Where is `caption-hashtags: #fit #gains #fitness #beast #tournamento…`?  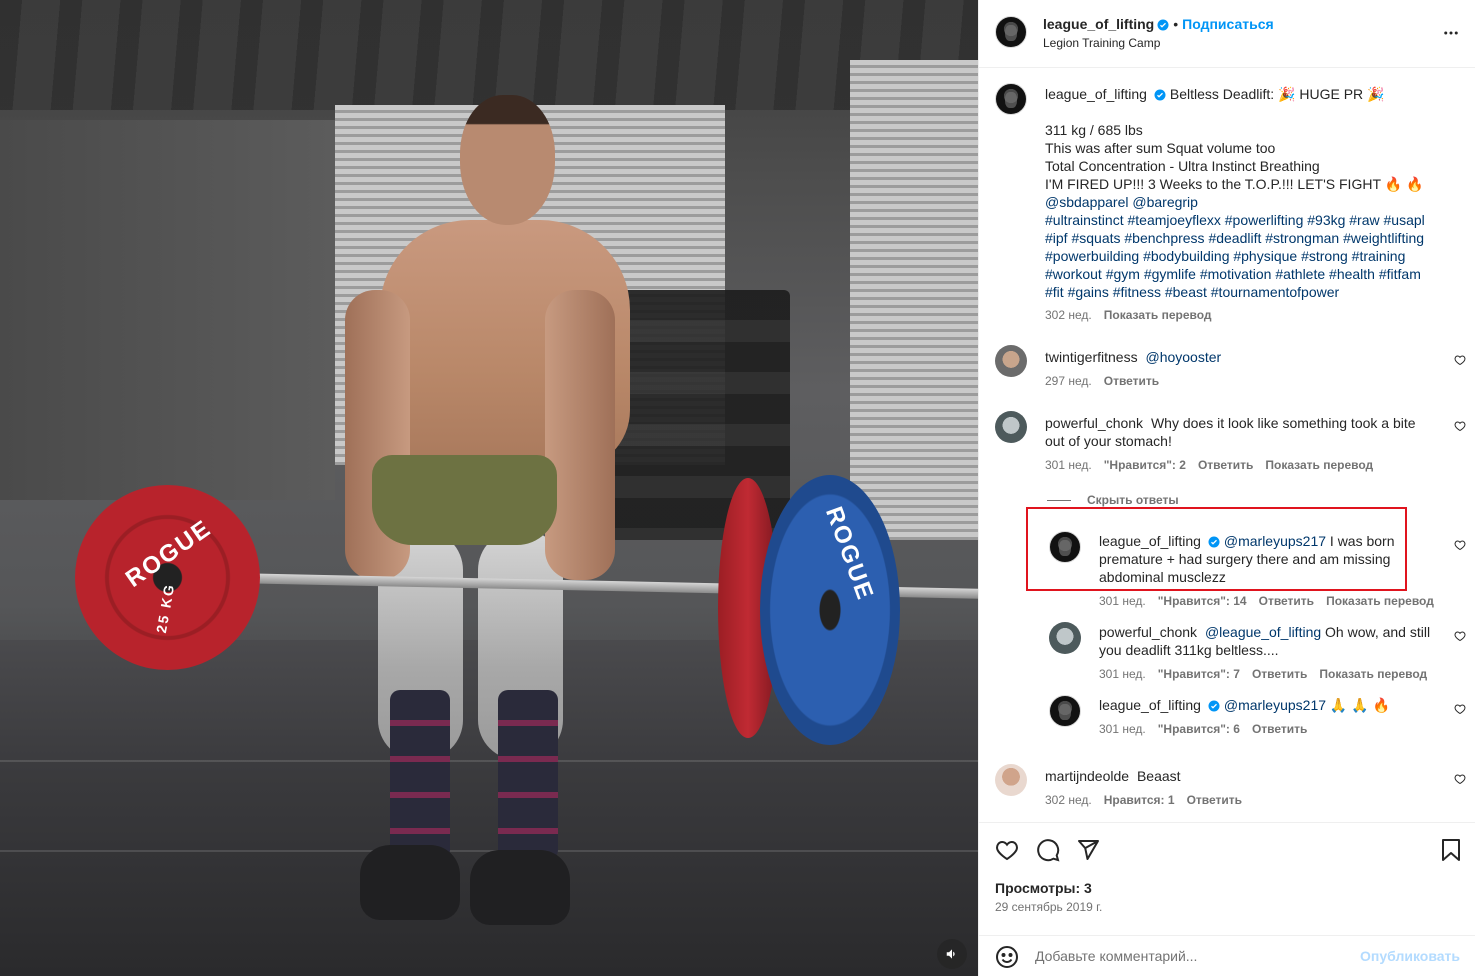 caption-hashtags: #fit #gains #fitness #beast #tournamento… is located at coordinates (1250, 292).